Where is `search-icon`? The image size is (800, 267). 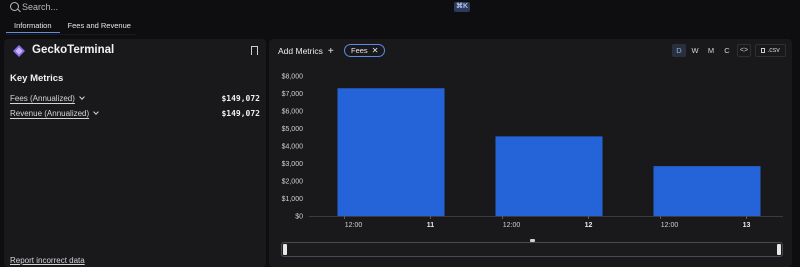 search-icon is located at coordinates (14, 6).